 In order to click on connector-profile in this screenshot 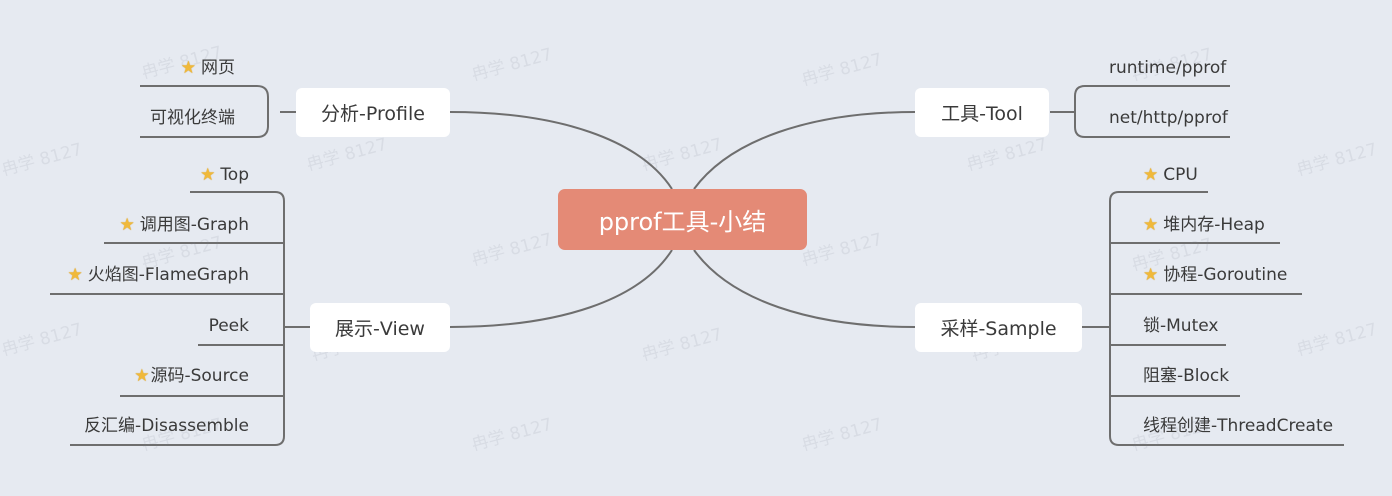, I will do `click(561, 150)`.